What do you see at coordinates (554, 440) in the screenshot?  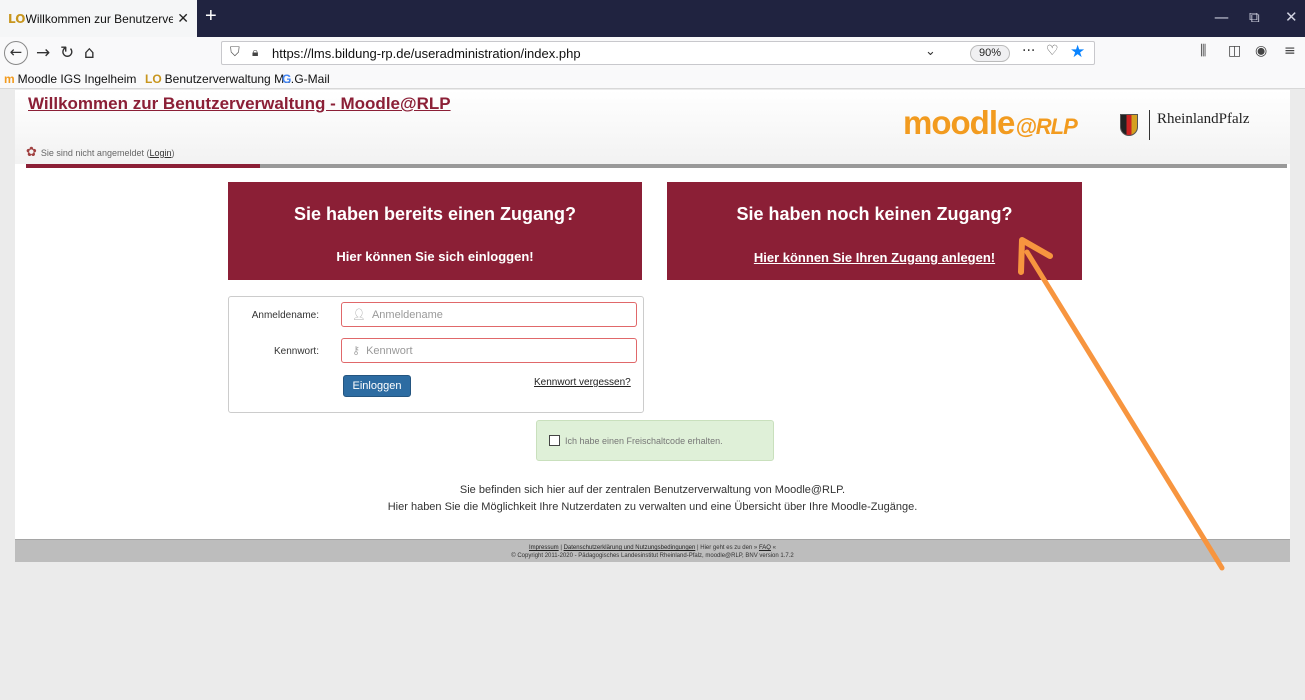 I see `activation-code-checkbox` at bounding box center [554, 440].